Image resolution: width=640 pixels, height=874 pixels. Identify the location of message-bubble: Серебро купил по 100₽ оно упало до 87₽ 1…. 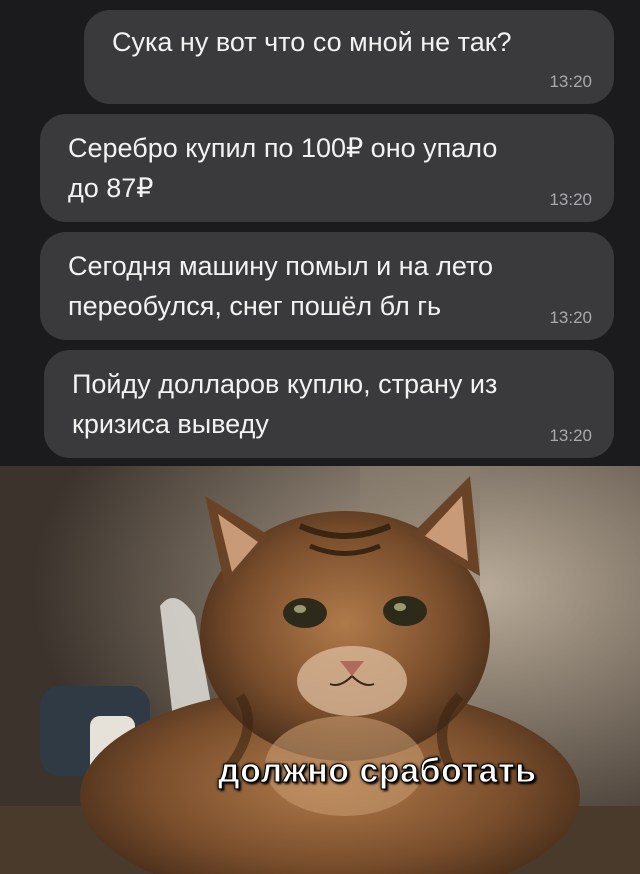
(327, 168).